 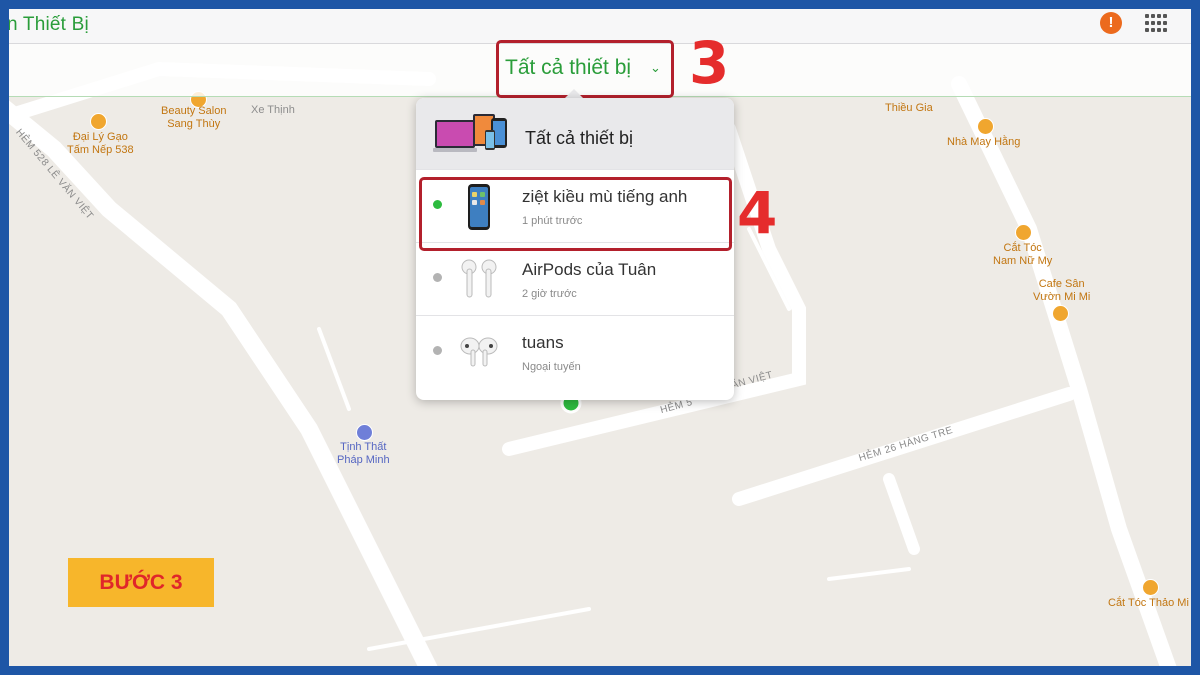 I want to click on restaurant-pin-icon, so click(x=98, y=121).